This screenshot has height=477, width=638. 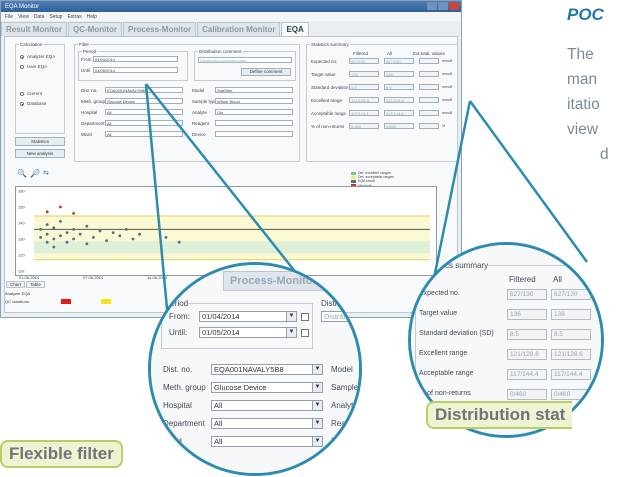 What do you see at coordinates (340, 316) in the screenshot?
I see `zoom-dist-comment: Distribu` at bounding box center [340, 316].